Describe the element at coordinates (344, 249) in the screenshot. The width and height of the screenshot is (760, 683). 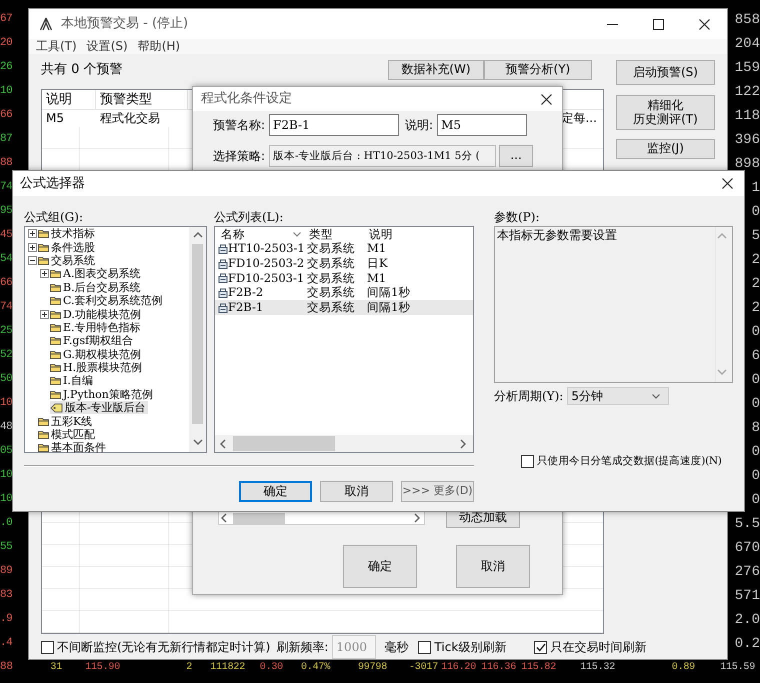
I see `list-row: HT10-2503-1 交易系统 M1` at that location.